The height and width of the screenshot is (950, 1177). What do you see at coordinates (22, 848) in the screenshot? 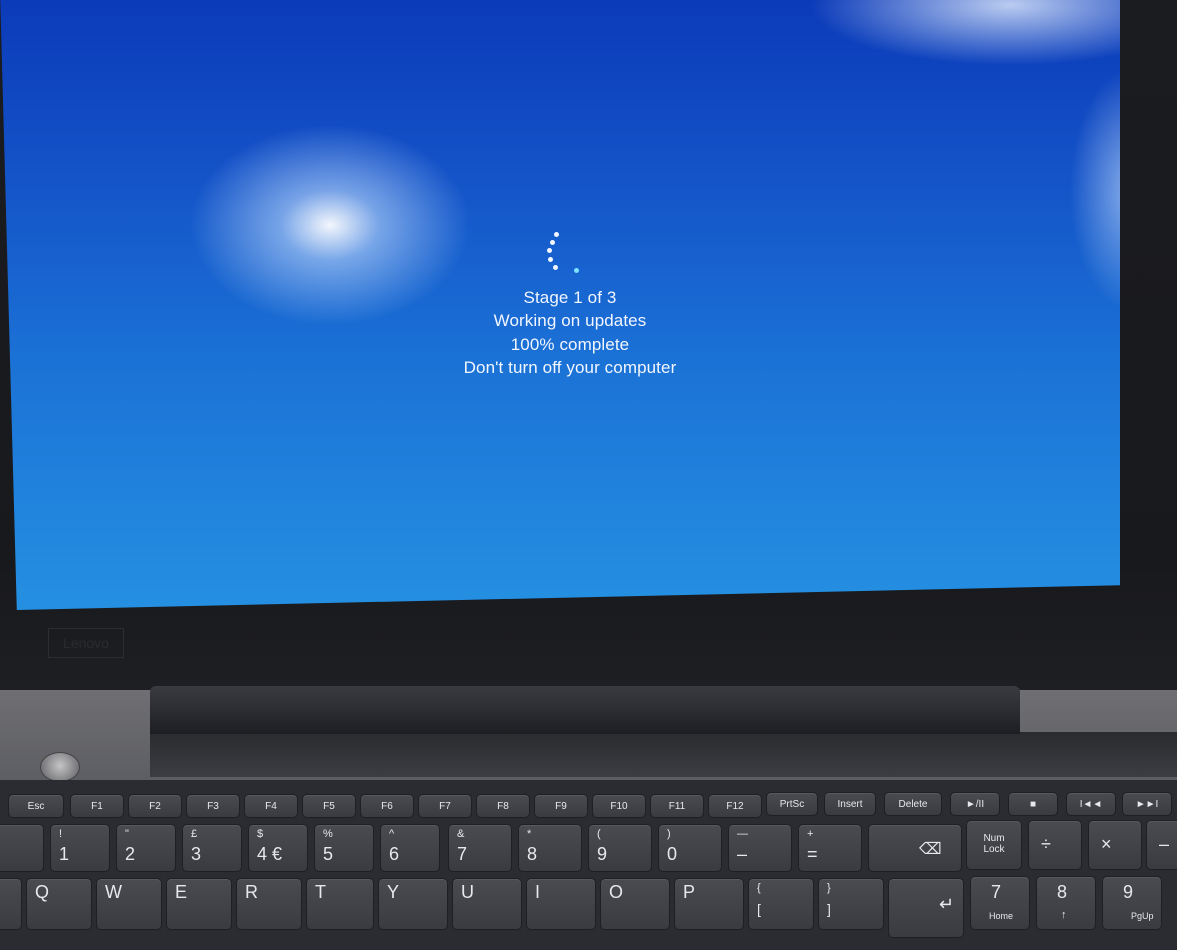
I see `key-backtick` at bounding box center [22, 848].